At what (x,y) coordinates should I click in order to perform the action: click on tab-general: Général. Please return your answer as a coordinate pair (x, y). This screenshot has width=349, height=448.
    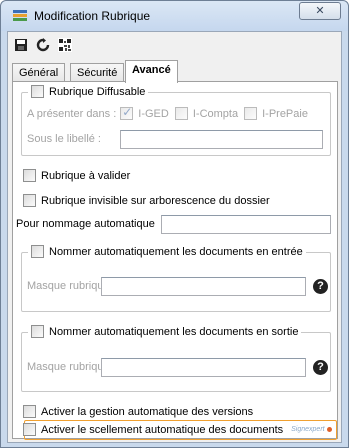
    Looking at the image, I should click on (39, 72).